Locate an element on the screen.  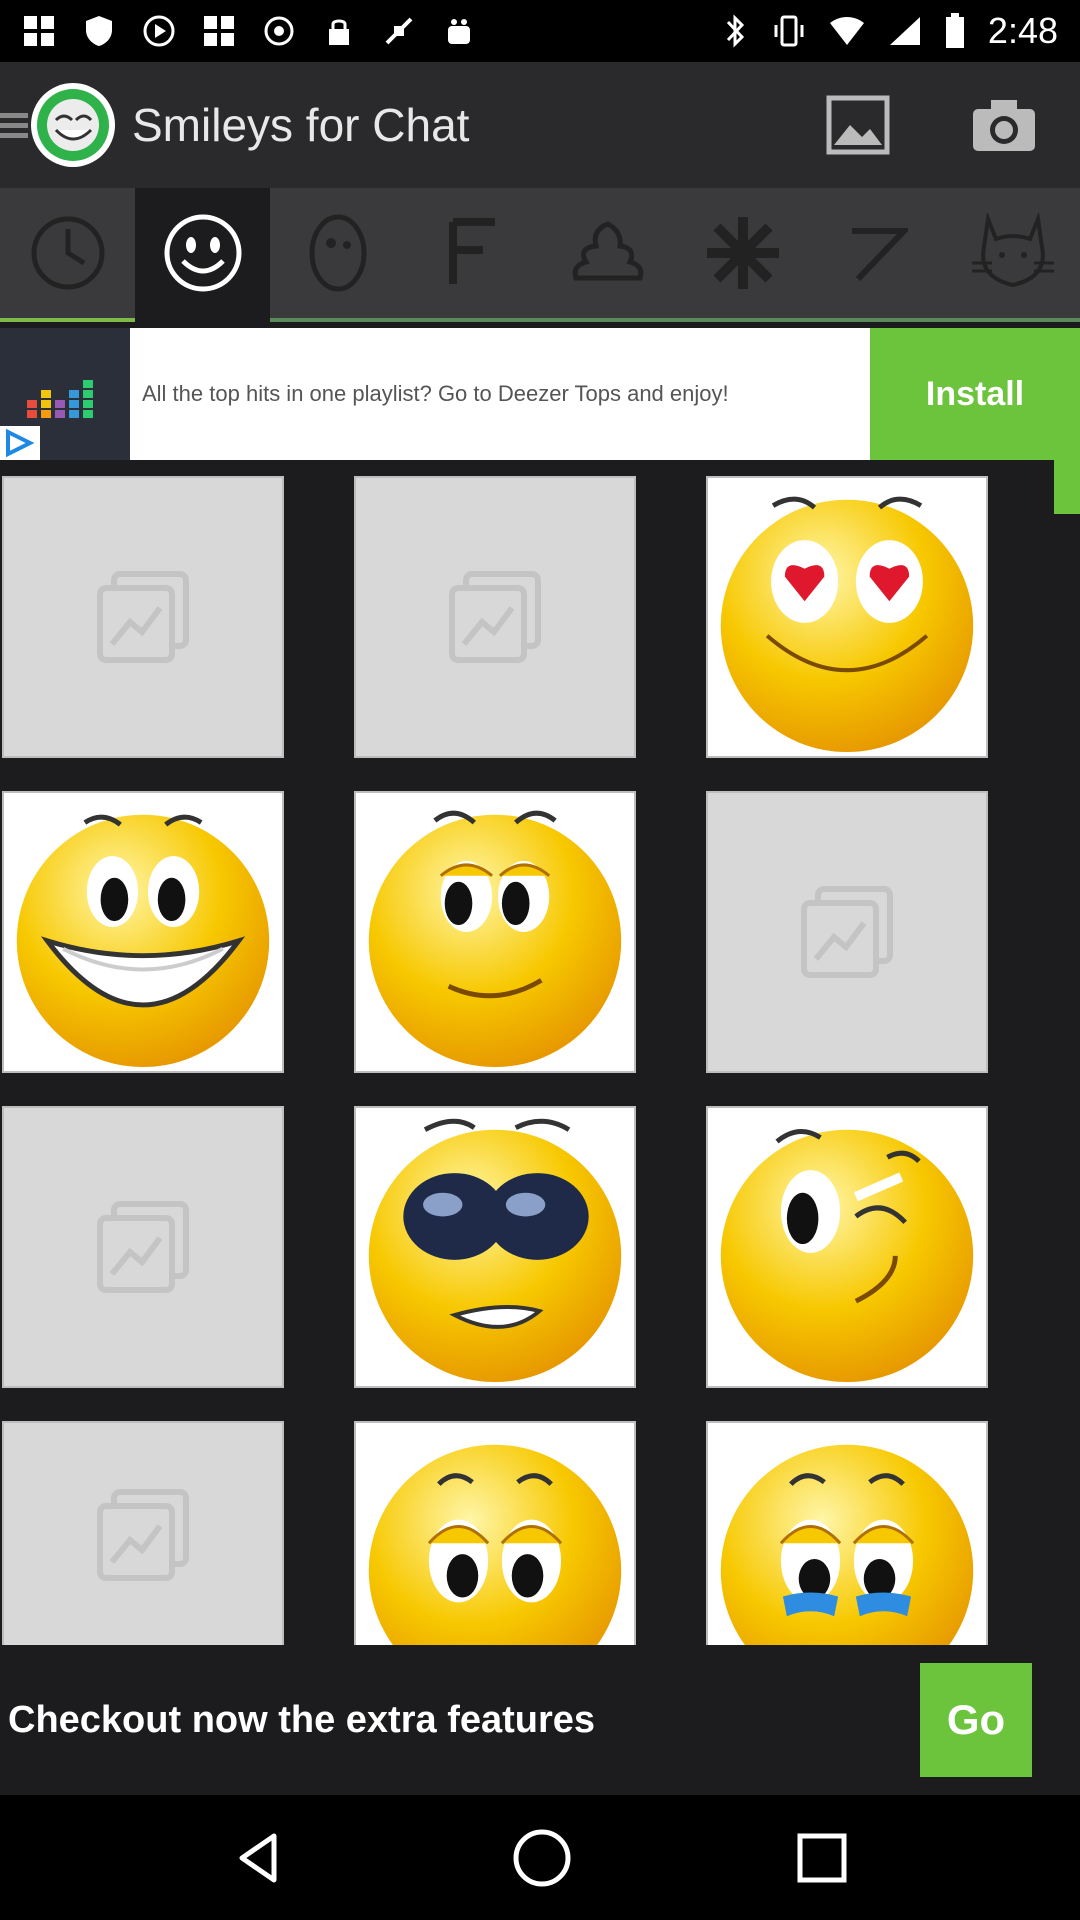
back-icon is located at coordinates (260, 1858).